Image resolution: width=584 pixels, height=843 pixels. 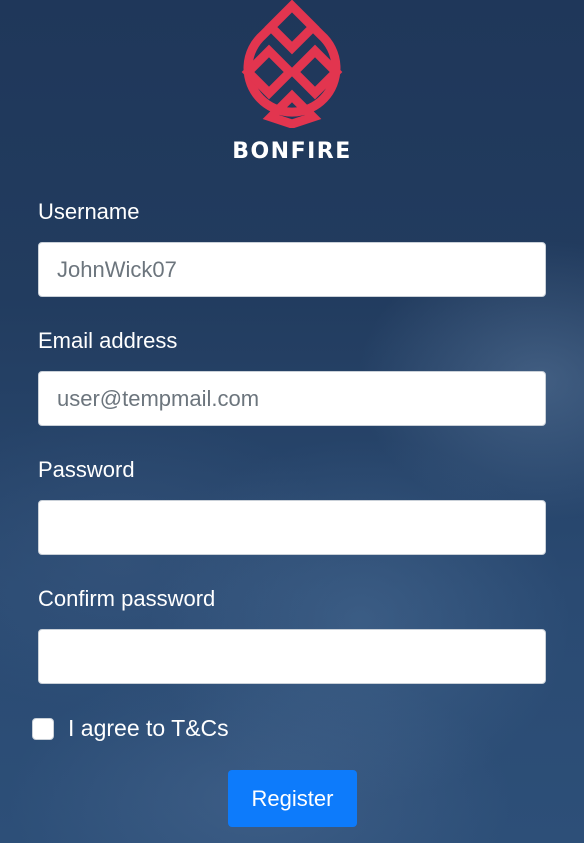 I want to click on brand-name: BONFIRE, so click(x=292, y=151).